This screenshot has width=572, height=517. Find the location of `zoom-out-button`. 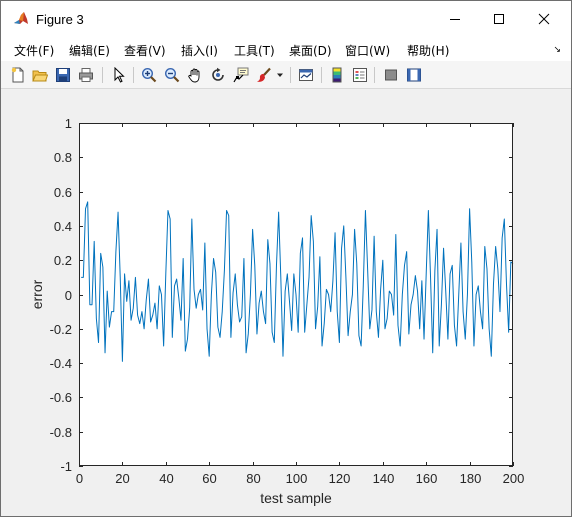

zoom-out-button is located at coordinates (172, 75).